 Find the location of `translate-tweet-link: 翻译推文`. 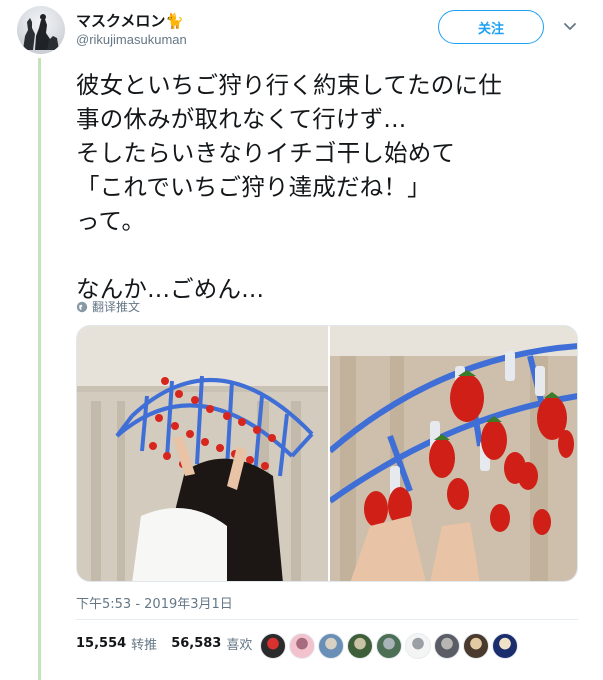

translate-tweet-link: 翻译推文 is located at coordinates (108, 306).